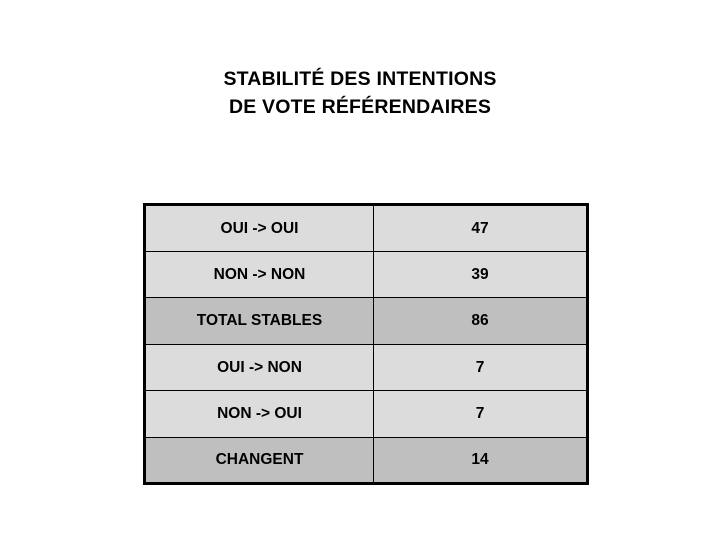  What do you see at coordinates (480, 460) in the screenshot?
I see `table-cell-value: 14` at bounding box center [480, 460].